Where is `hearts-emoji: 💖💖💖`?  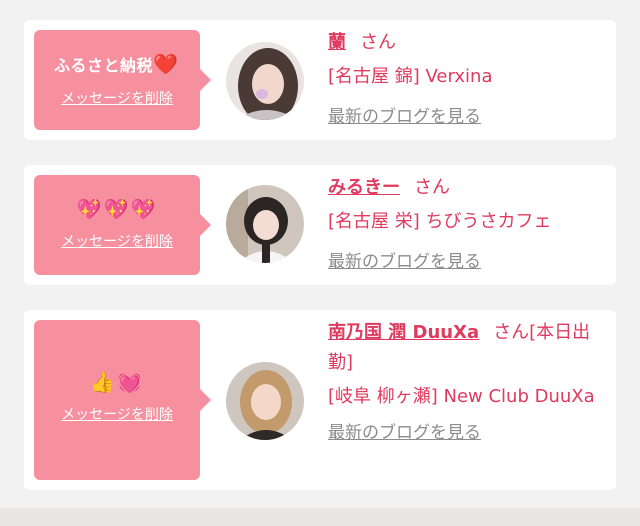 hearts-emoji: 💖💖💖 is located at coordinates (117, 209).